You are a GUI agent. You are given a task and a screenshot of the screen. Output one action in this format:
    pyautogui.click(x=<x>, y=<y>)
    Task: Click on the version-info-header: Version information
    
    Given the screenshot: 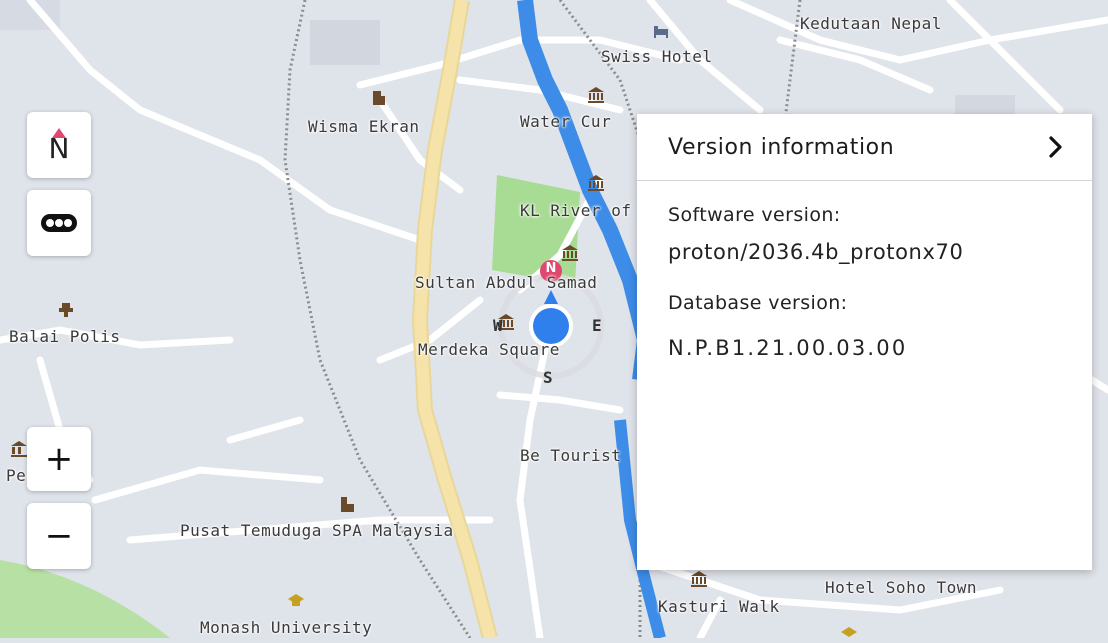 What is the action you would take?
    pyautogui.click(x=864, y=147)
    